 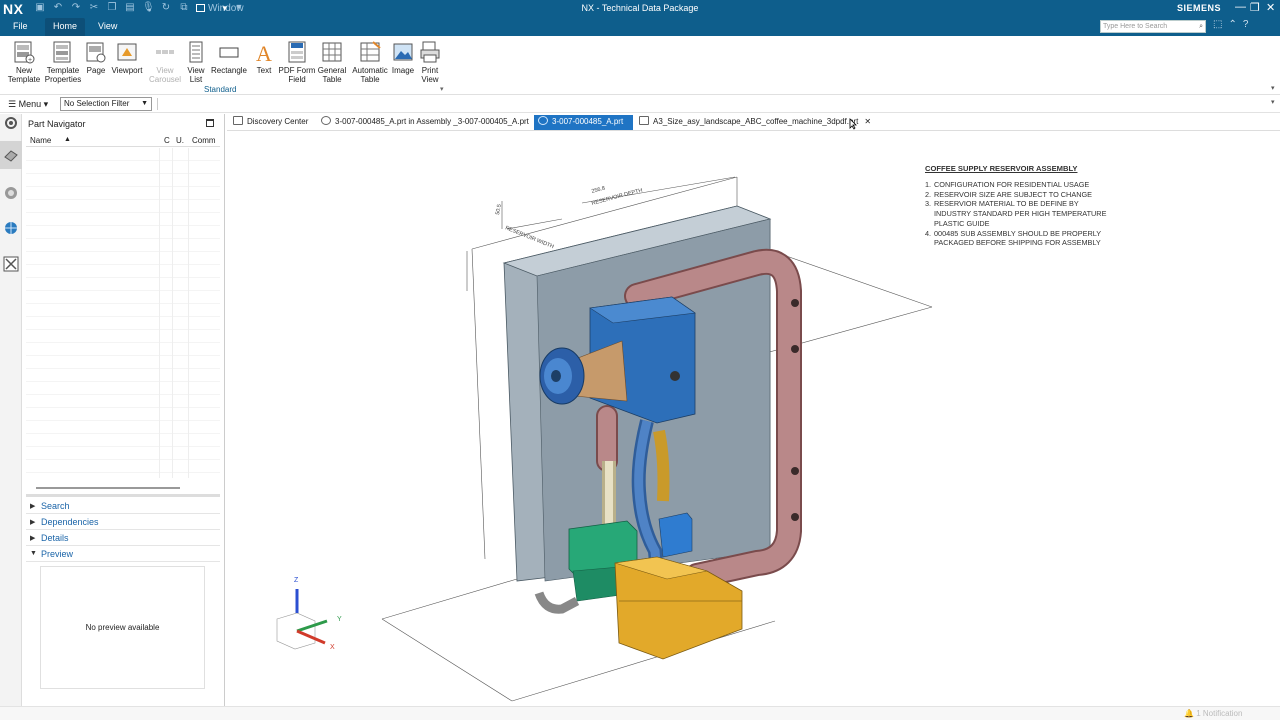 I want to click on close-icon: ✕, so click(x=1270, y=7).